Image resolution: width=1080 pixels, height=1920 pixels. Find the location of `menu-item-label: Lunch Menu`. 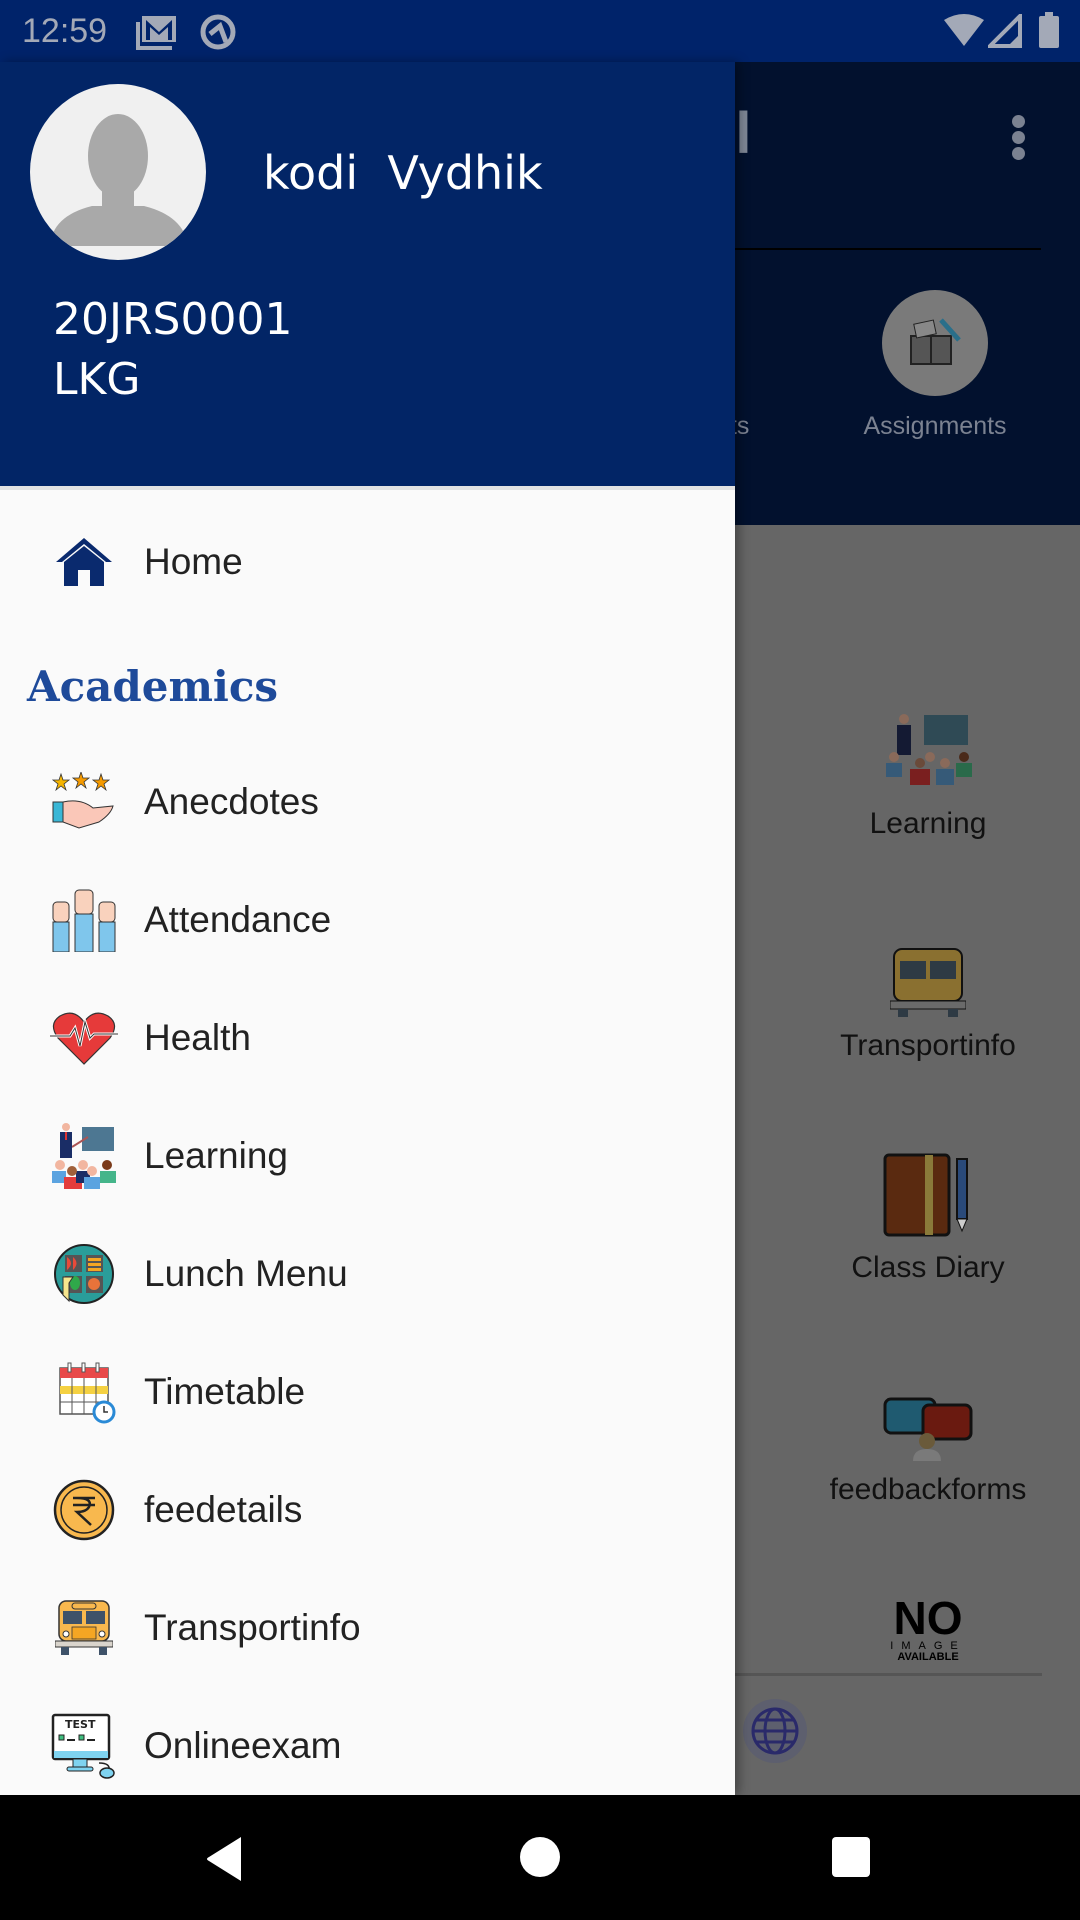

menu-item-label: Lunch Menu is located at coordinates (246, 1273).